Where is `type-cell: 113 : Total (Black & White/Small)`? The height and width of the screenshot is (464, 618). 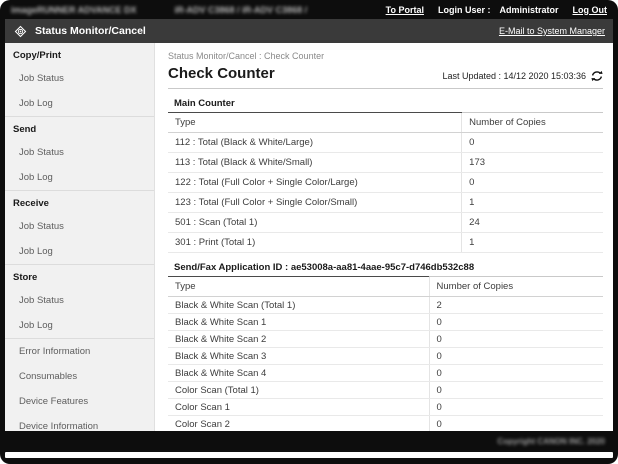 type-cell: 113 : Total (Black & White/Small) is located at coordinates (315, 162).